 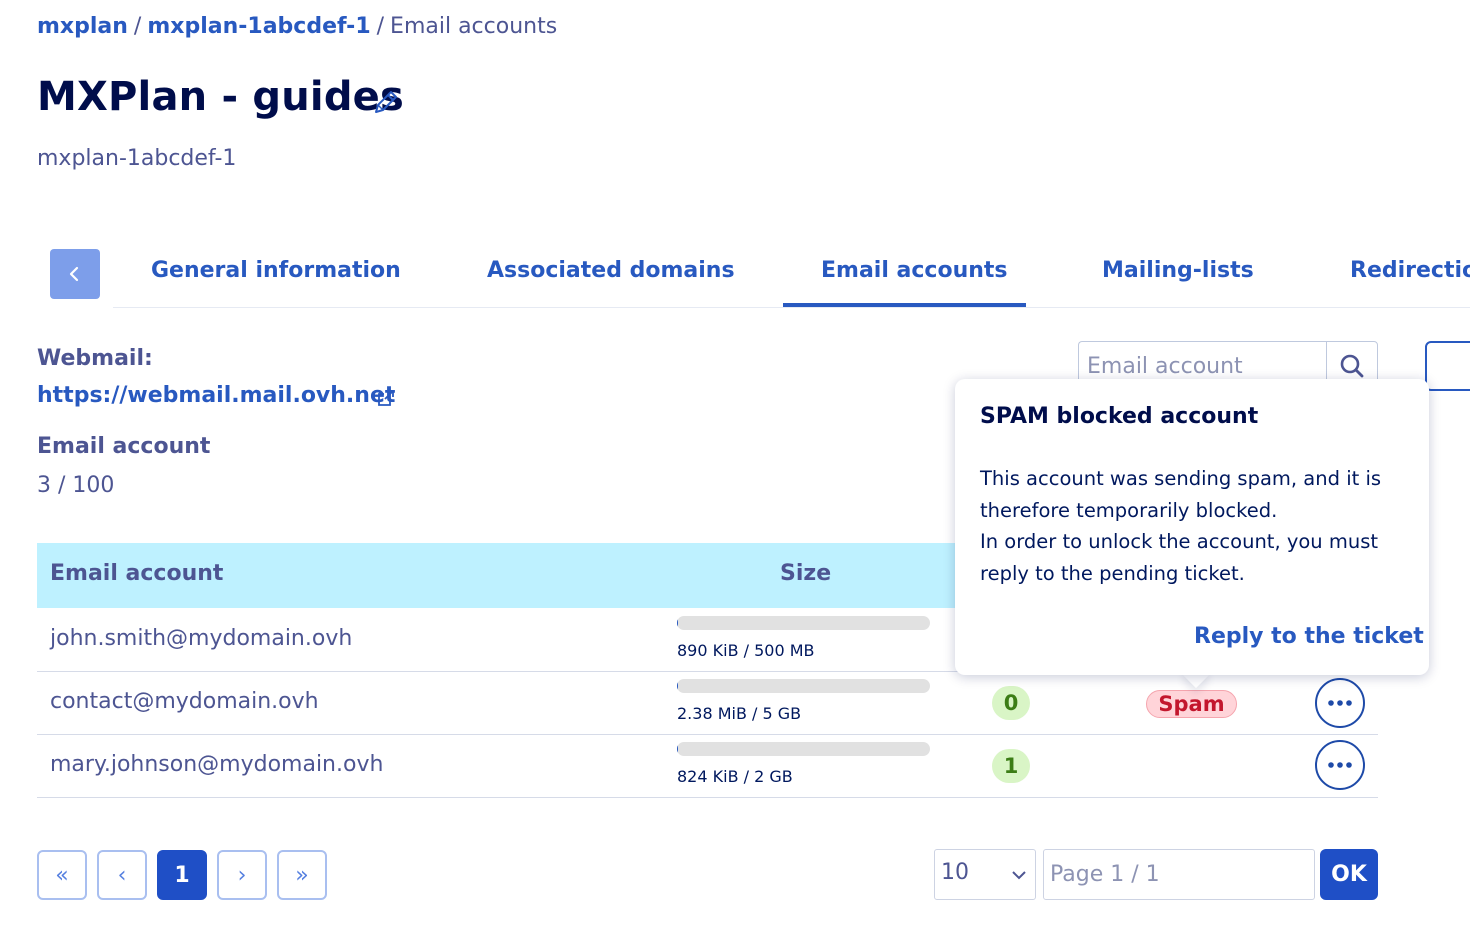 What do you see at coordinates (62, 875) in the screenshot?
I see `first-page-button: «` at bounding box center [62, 875].